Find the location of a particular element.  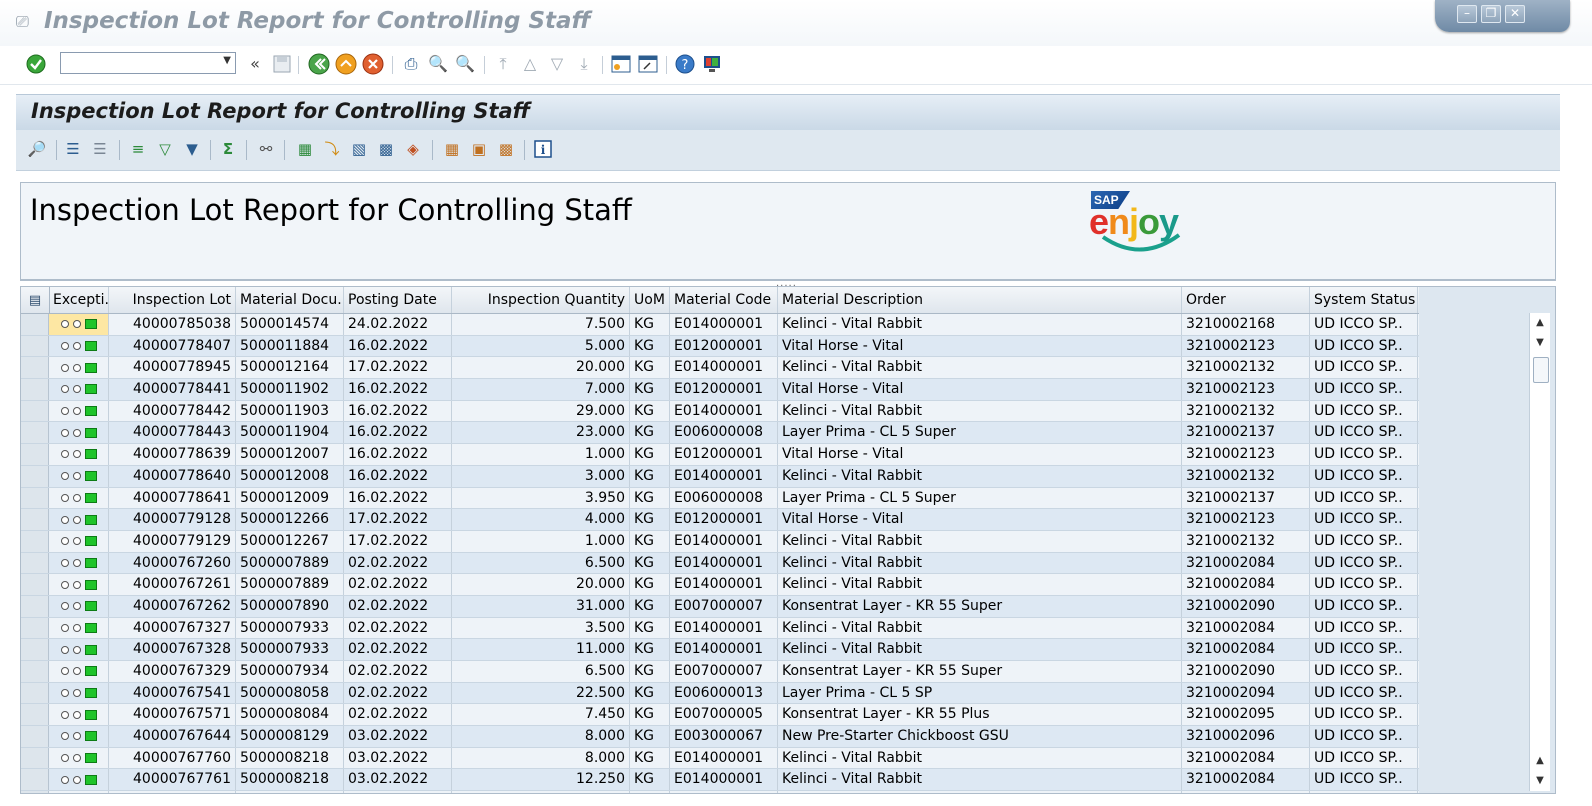

col-inspection-quantity: Inspection Quantity is located at coordinates (541, 300).